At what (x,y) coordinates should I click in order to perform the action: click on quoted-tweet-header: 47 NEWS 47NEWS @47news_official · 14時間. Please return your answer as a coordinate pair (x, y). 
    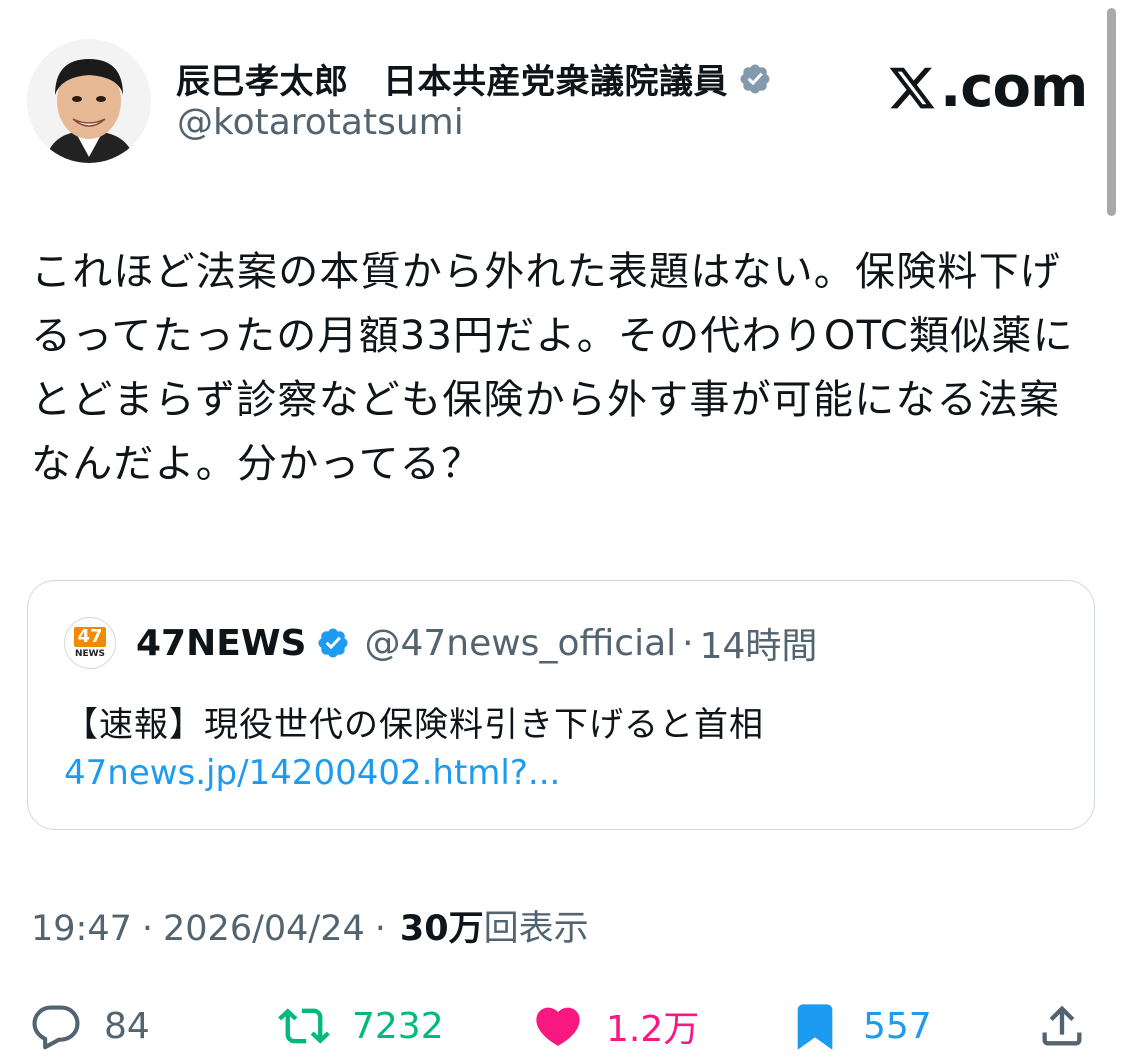
    Looking at the image, I should click on (440, 643).